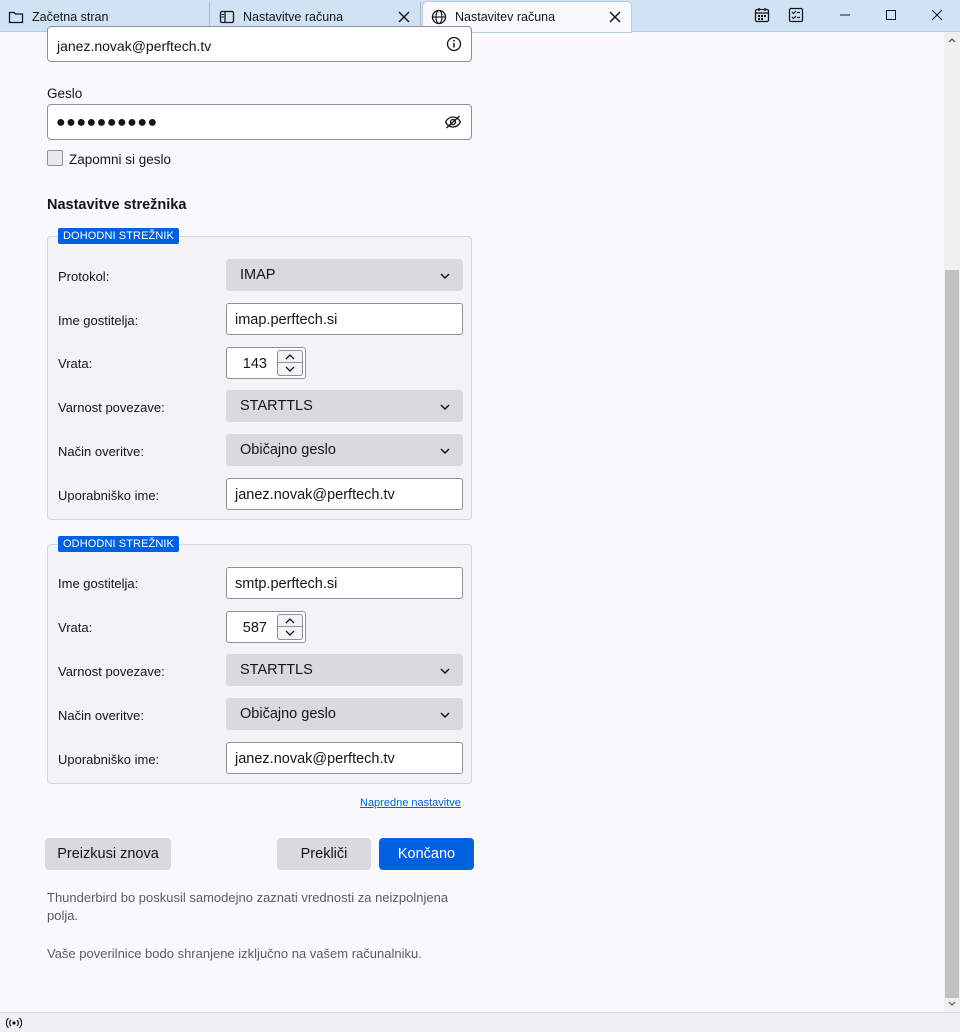 Image resolution: width=960 pixels, height=1032 pixels. I want to click on cancel-button: Prekliči, so click(324, 854).